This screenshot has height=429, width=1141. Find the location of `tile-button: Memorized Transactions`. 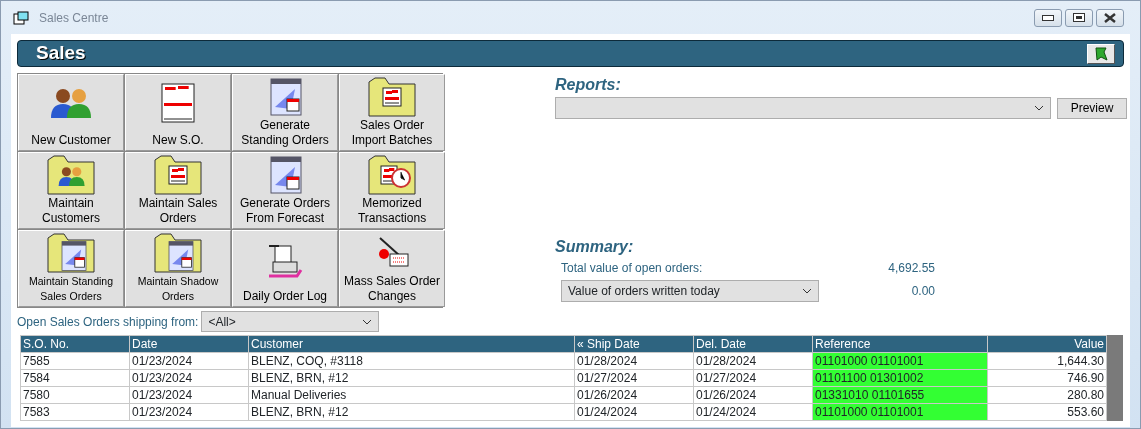

tile-button: Memorized Transactions is located at coordinates (392, 190).